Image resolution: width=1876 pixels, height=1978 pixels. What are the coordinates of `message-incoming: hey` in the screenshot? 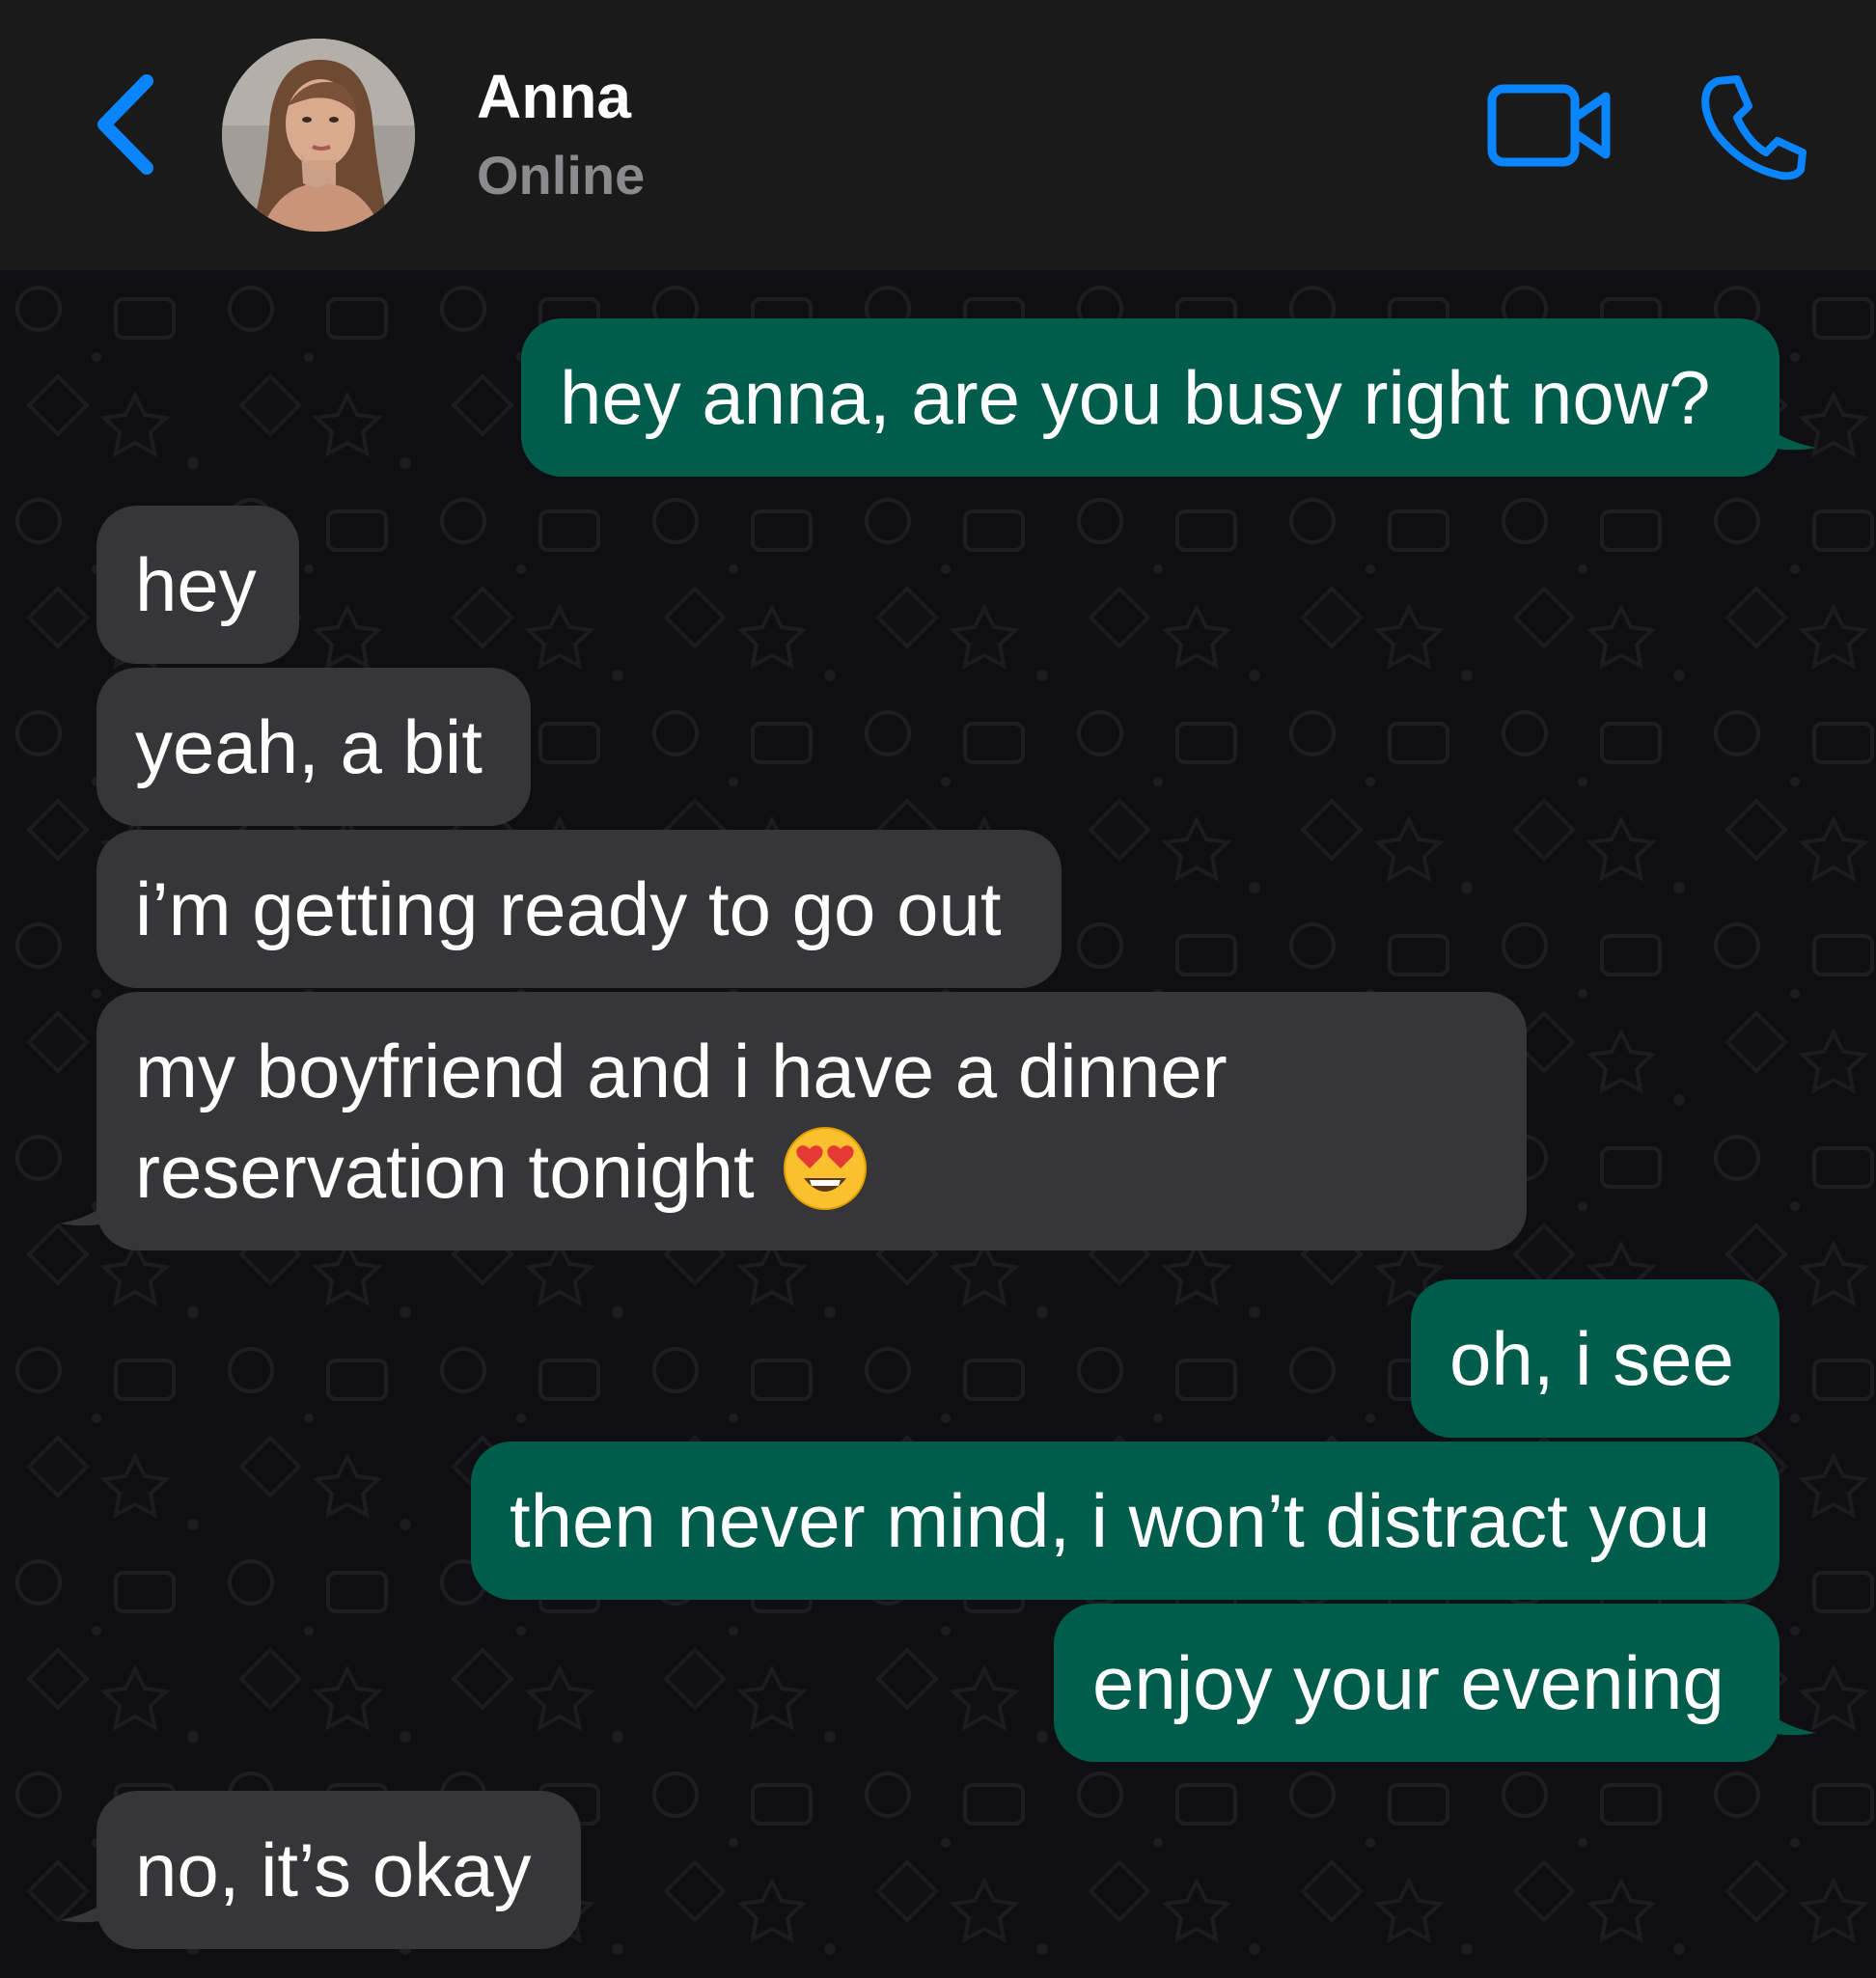 It's located at (198, 585).